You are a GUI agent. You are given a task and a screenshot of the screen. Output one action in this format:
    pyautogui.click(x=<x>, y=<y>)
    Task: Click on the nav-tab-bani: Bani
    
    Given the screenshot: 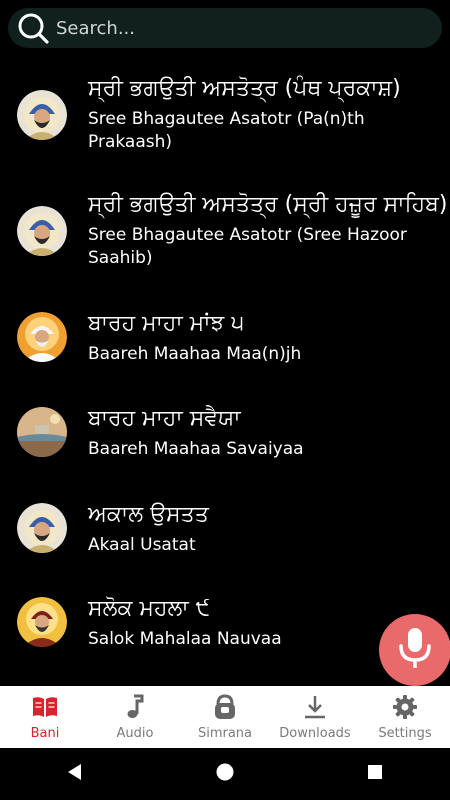 What is the action you would take?
    pyautogui.click(x=45, y=717)
    